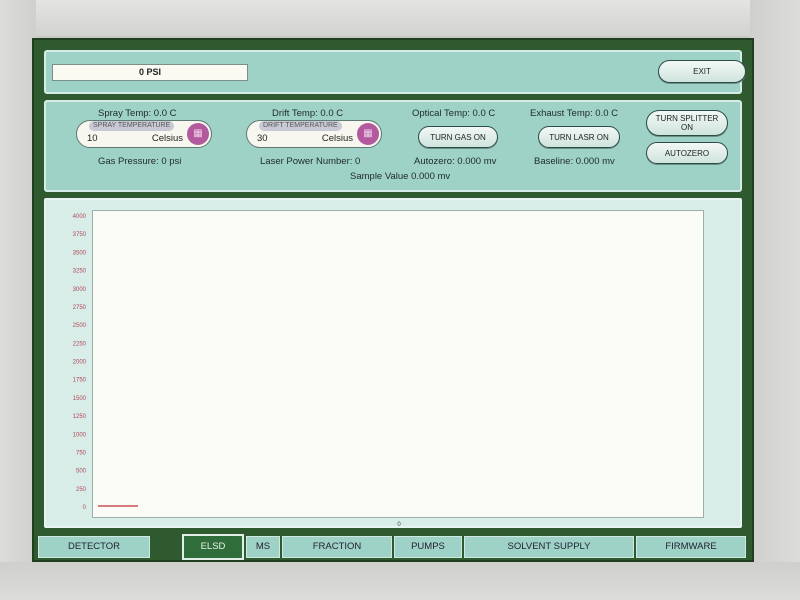 The width and height of the screenshot is (800, 600). What do you see at coordinates (691, 547) in the screenshot?
I see `tab-firmware: FIRMWARE` at bounding box center [691, 547].